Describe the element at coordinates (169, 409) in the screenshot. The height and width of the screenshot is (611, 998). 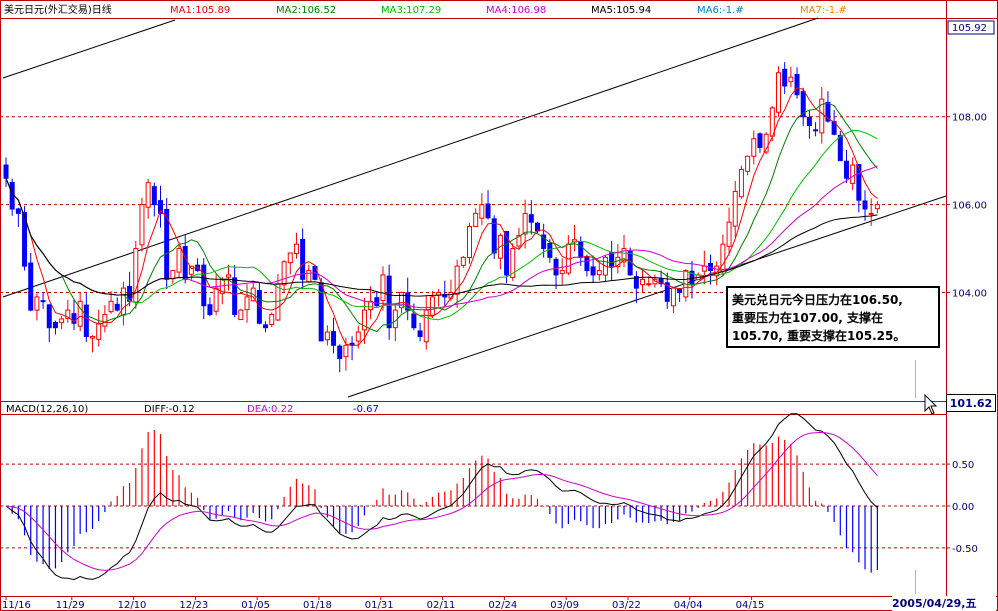
I see `diff-label: DIFF:-0.12` at that location.